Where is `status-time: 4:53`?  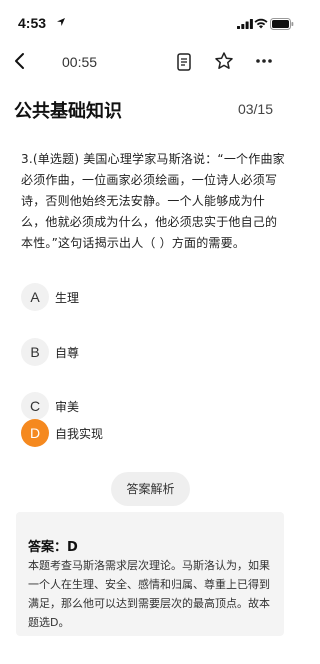
status-time: 4:53 is located at coordinates (32, 23).